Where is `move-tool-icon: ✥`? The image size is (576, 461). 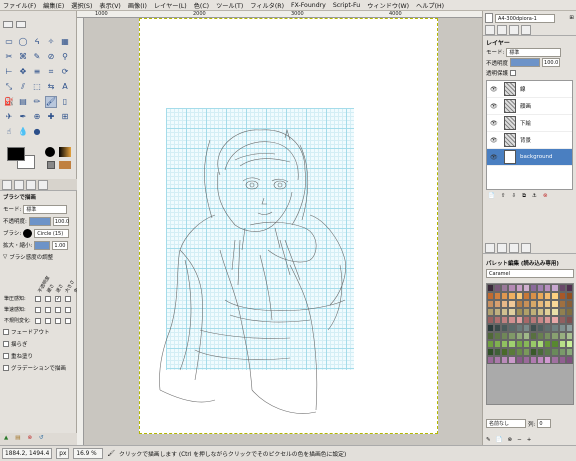
move-tool-icon: ✥ is located at coordinates (23, 72).